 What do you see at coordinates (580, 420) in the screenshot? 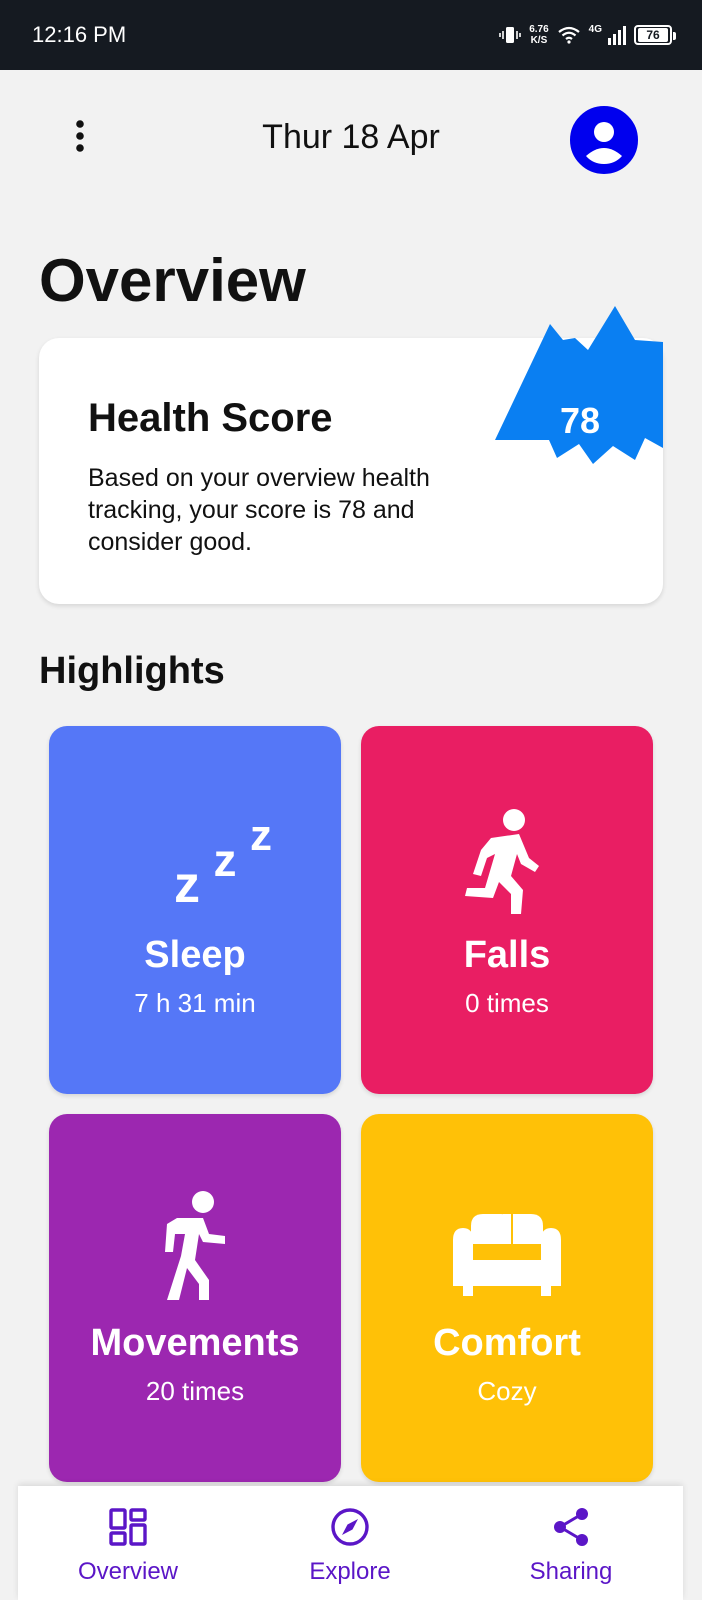
I see `health-score-value: 78` at bounding box center [580, 420].